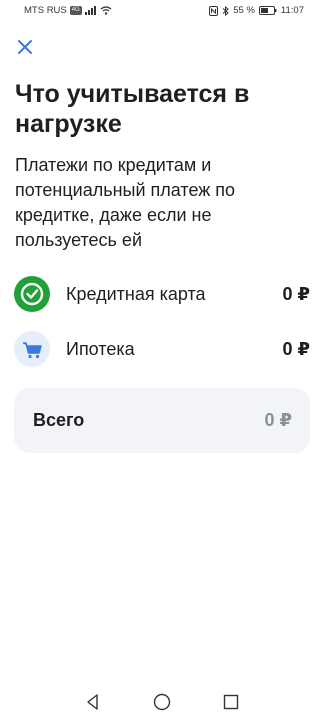  I want to click on nav-home-button, so click(162, 702).